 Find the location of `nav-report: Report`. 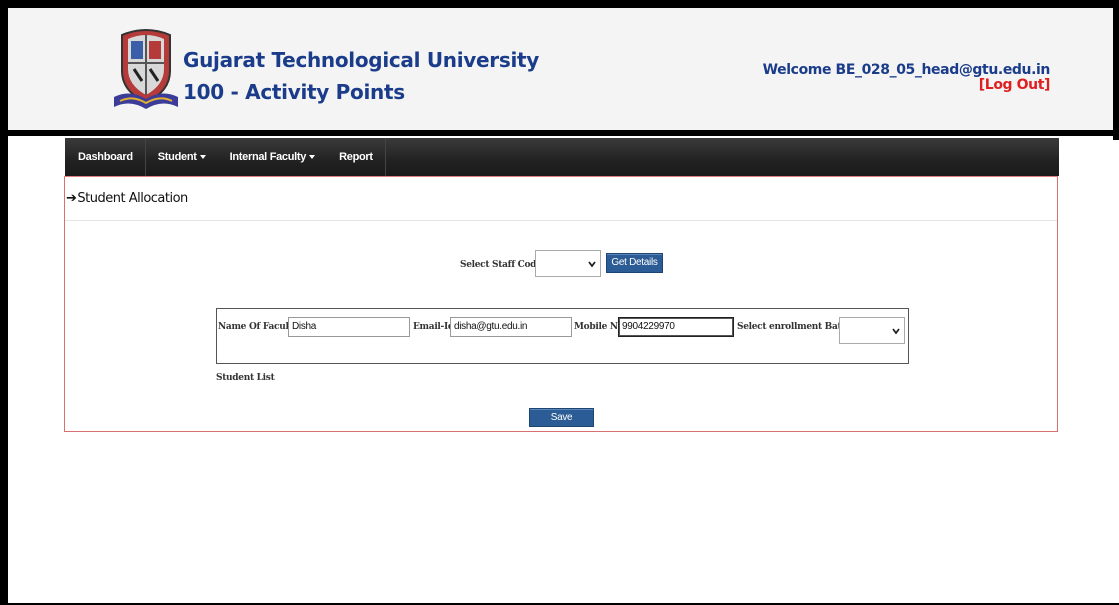

nav-report: Report is located at coordinates (356, 157).